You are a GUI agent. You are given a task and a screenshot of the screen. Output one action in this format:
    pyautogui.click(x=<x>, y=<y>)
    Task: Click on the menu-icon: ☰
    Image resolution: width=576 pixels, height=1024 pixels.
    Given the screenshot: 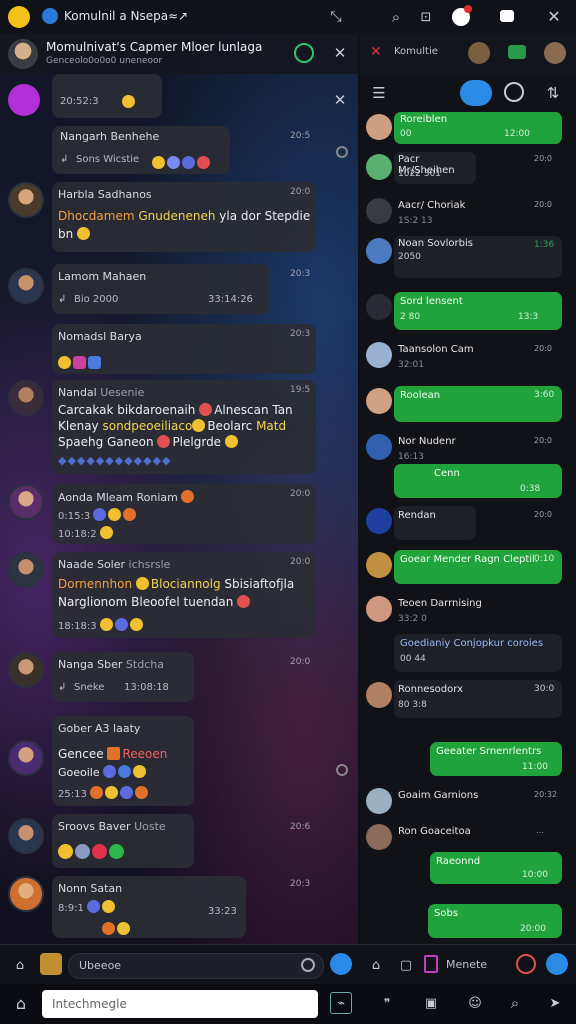 What is the action you would take?
    pyautogui.click(x=379, y=93)
    